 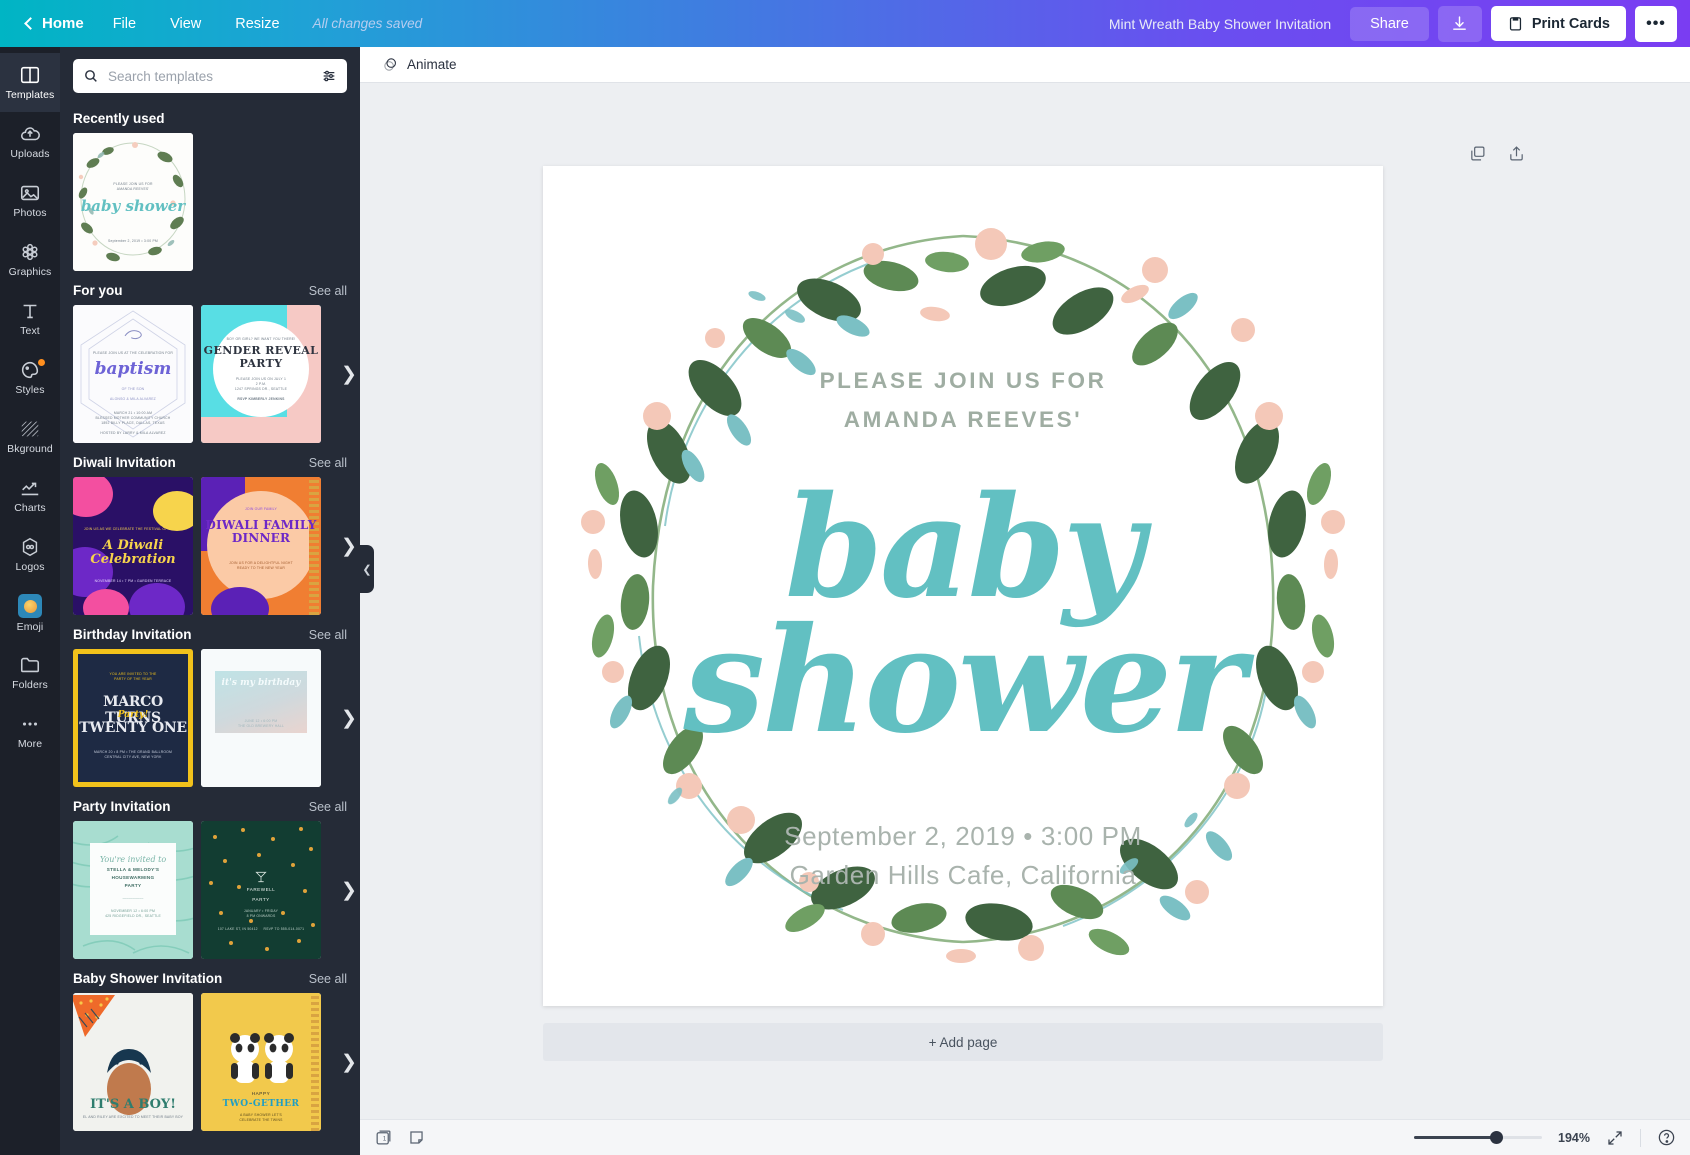 What do you see at coordinates (328, 463) in the screenshot?
I see `see-all-diwali: See all` at bounding box center [328, 463].